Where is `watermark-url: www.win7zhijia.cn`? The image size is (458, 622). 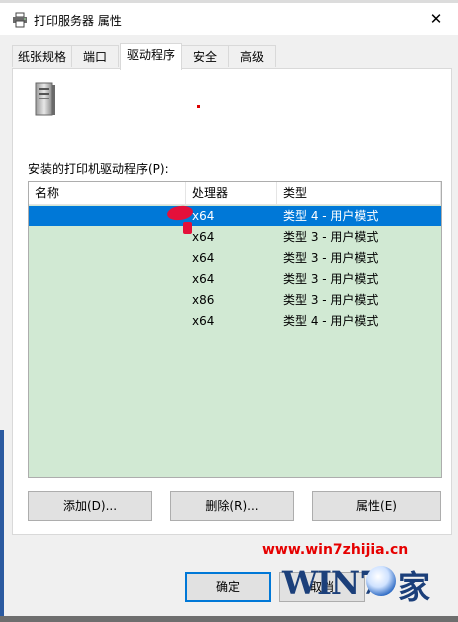
watermark-url: www.win7zhijia.cn is located at coordinates (335, 550).